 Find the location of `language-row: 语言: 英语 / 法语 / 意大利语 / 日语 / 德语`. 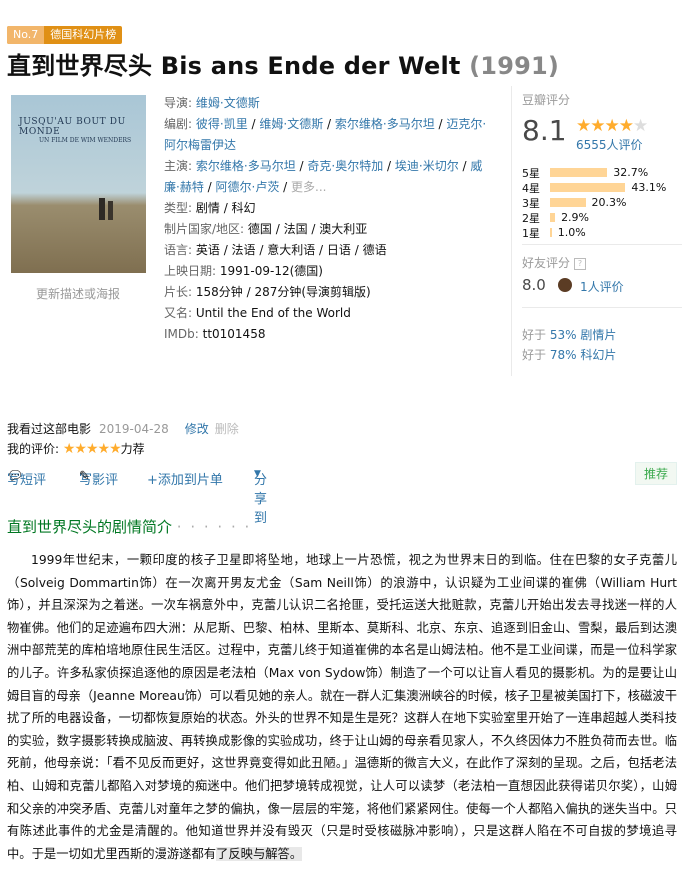

language-row: 语言: 英语 / 法语 / 意大利语 / 日语 / 德语 is located at coordinates (275, 250).